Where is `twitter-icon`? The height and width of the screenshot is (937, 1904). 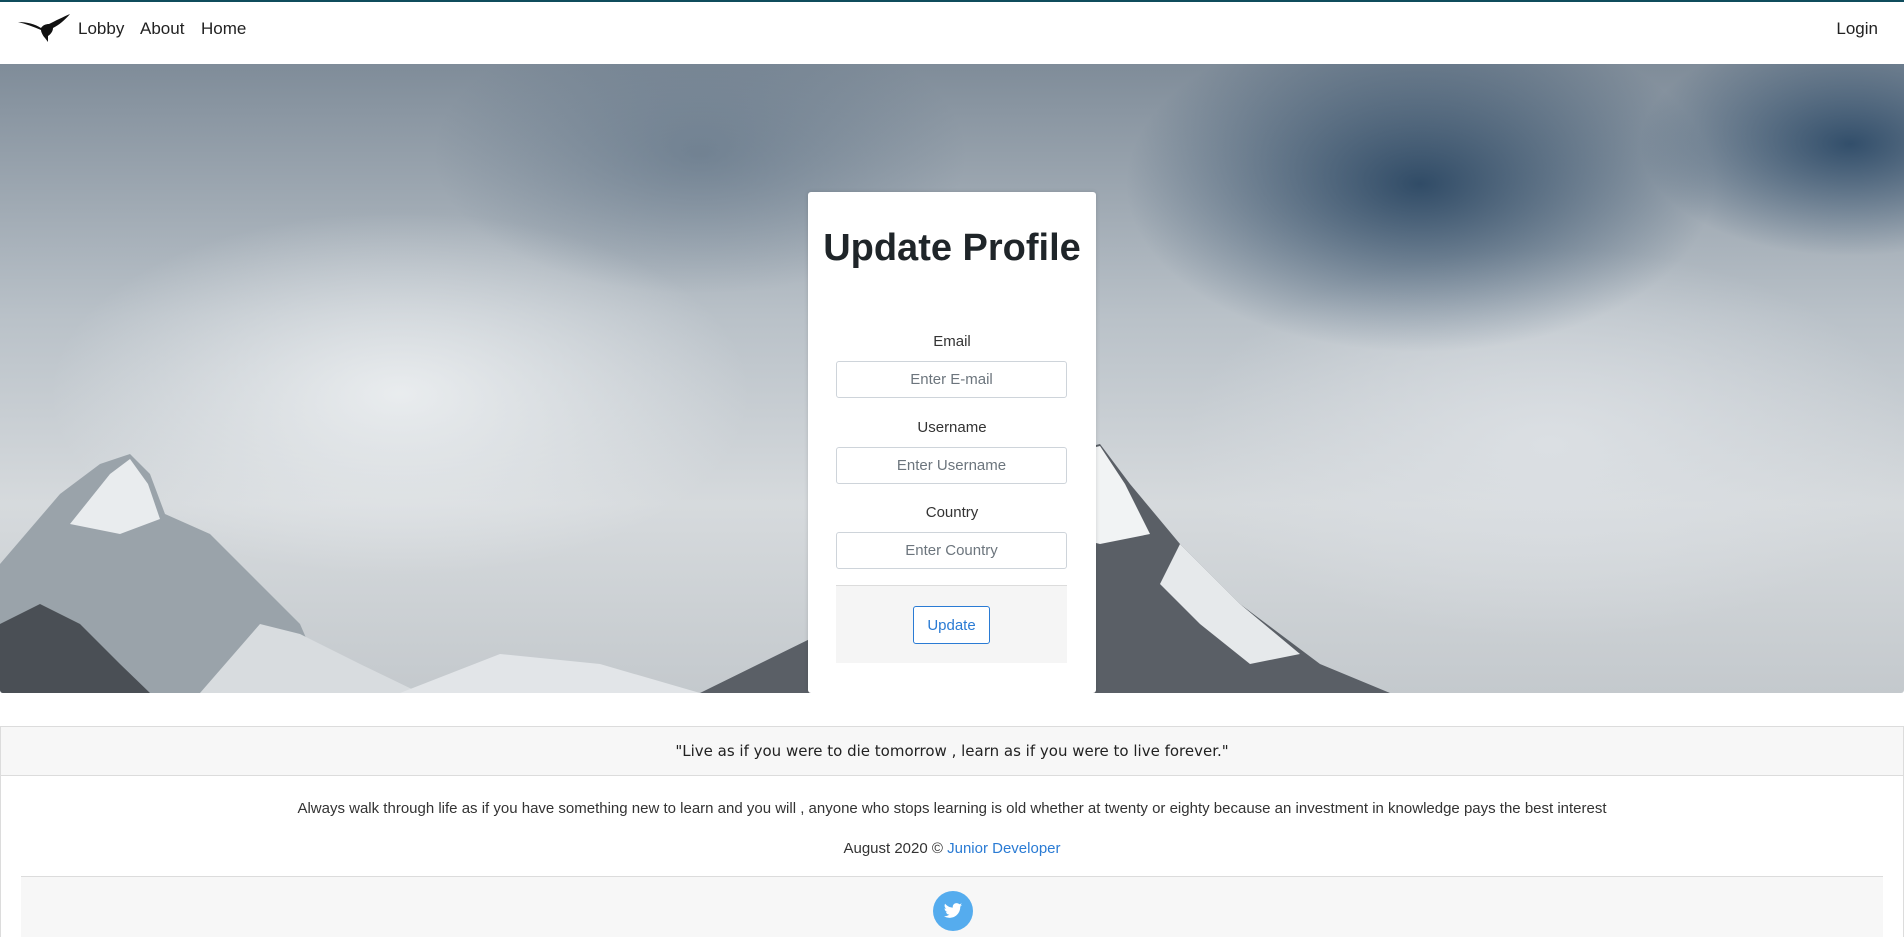
twitter-icon is located at coordinates (953, 910).